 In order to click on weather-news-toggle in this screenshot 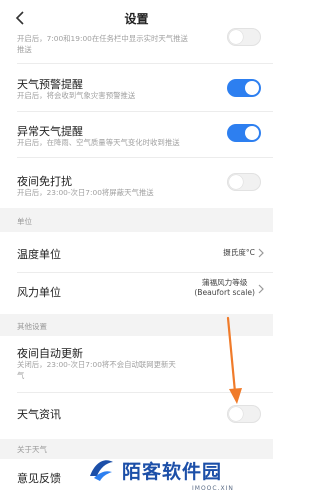, I will do `click(244, 414)`.